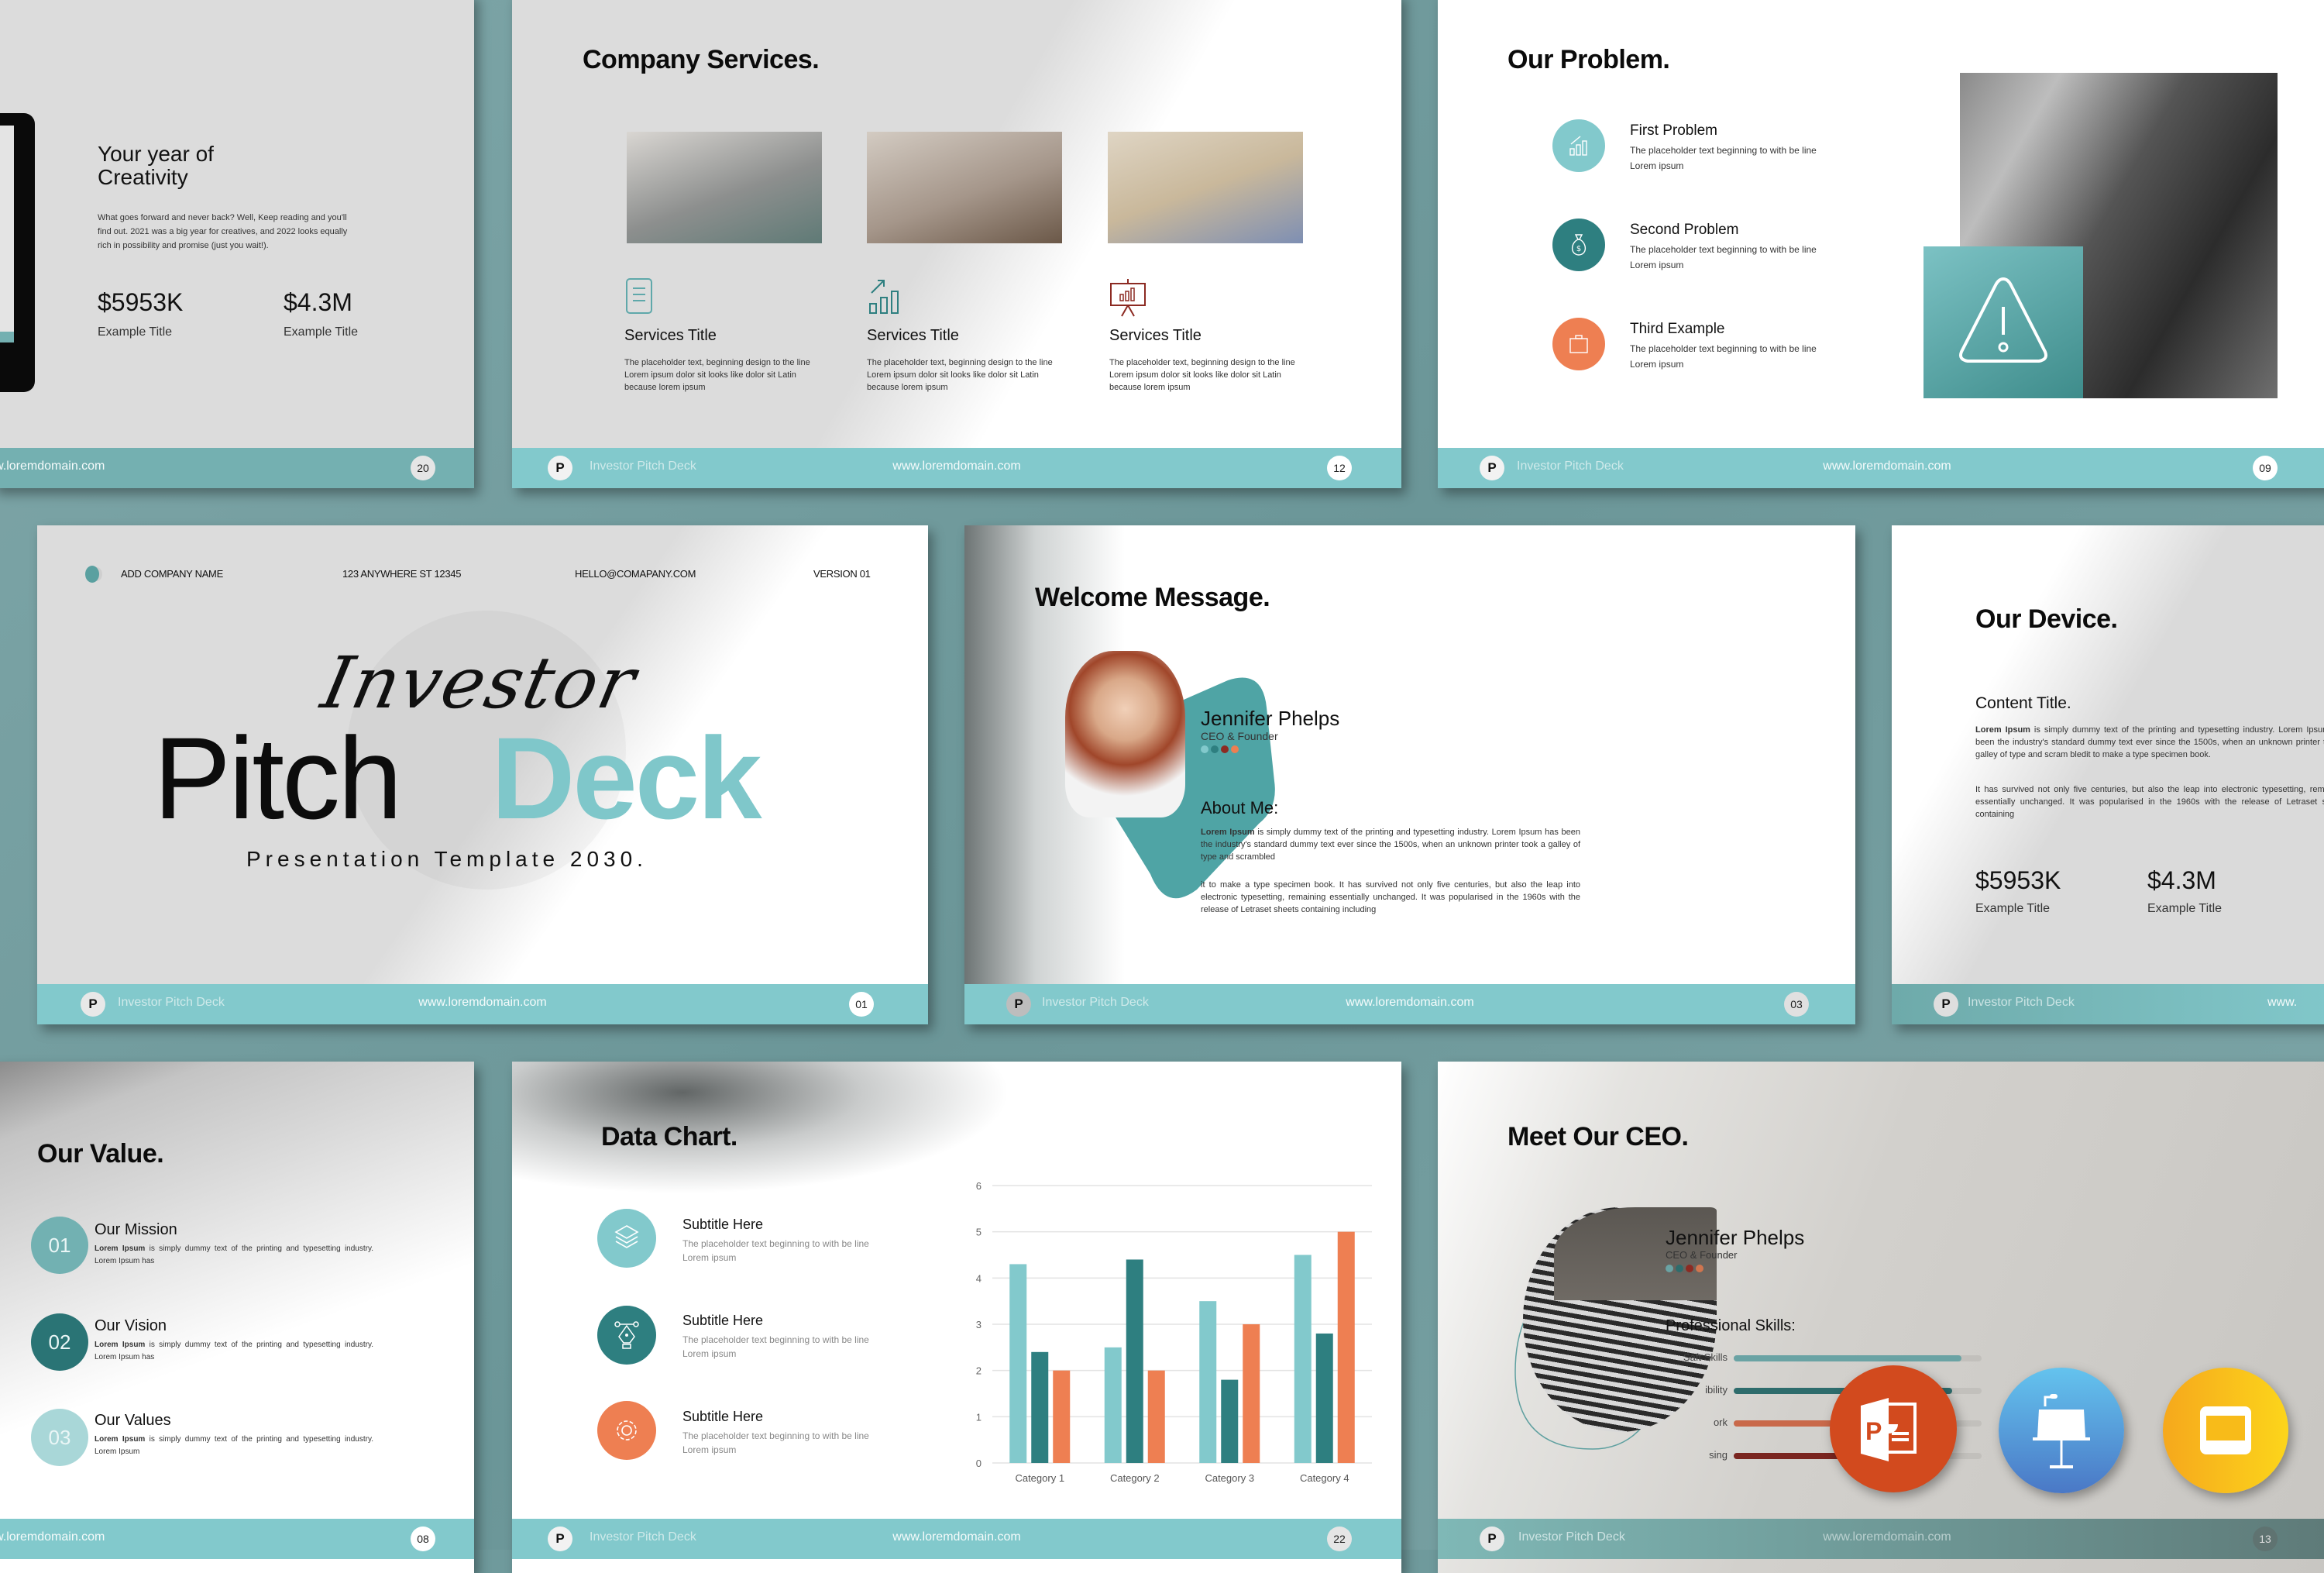  I want to click on company-email: HELLO@COMAPANY.COM, so click(635, 574).